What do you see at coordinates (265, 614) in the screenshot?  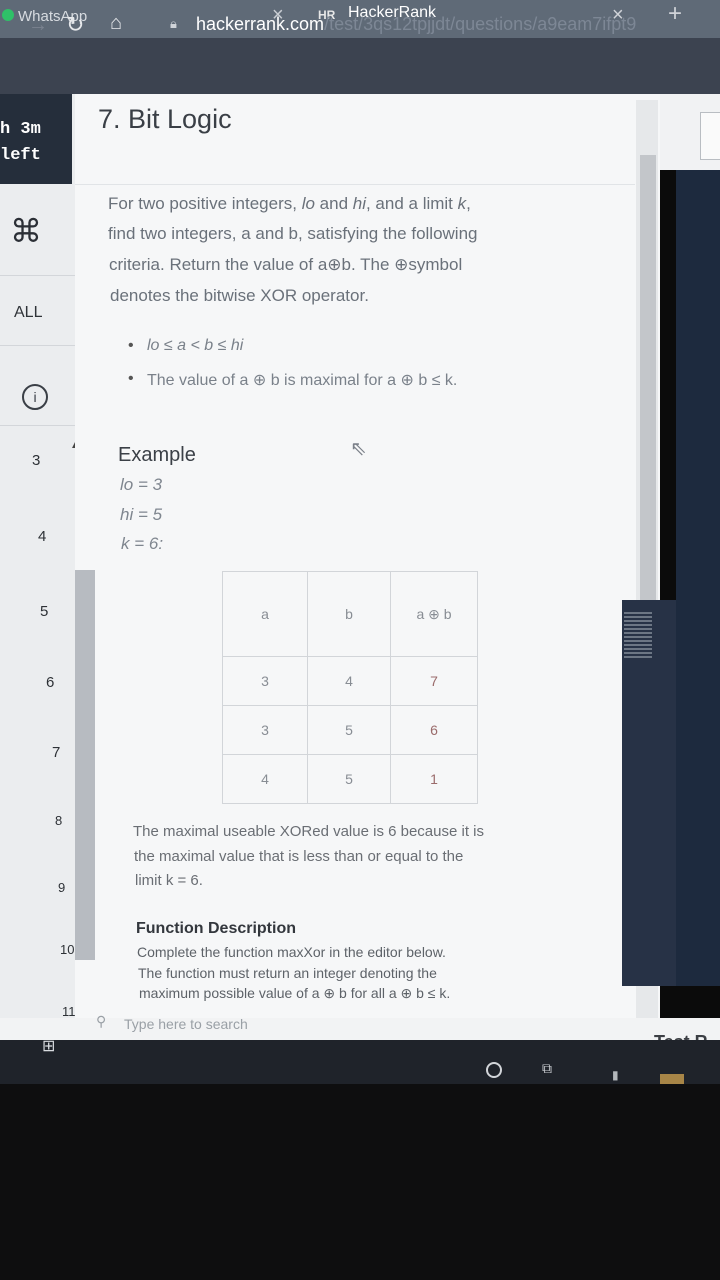 I see `table-header-cell: a` at bounding box center [265, 614].